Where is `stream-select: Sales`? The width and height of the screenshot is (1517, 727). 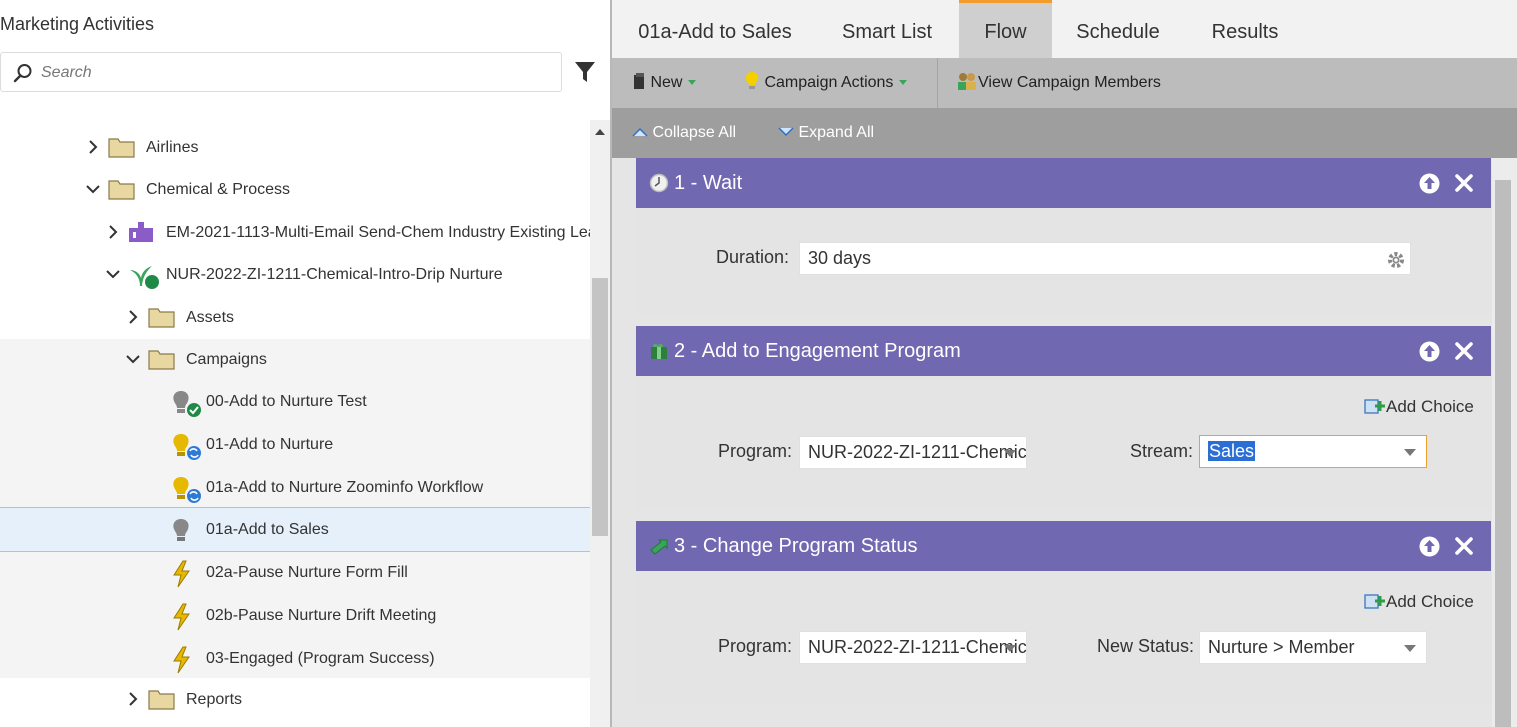
stream-select: Sales is located at coordinates (1313, 451).